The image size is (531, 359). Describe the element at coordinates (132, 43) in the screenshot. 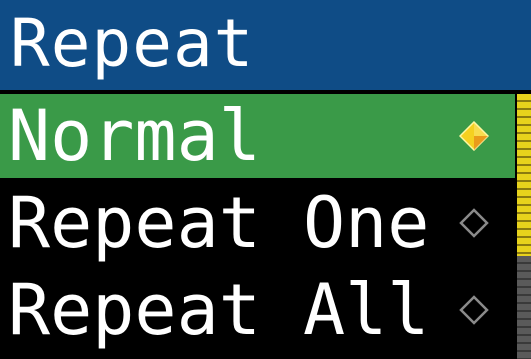

I see `page-title: Repeat` at that location.